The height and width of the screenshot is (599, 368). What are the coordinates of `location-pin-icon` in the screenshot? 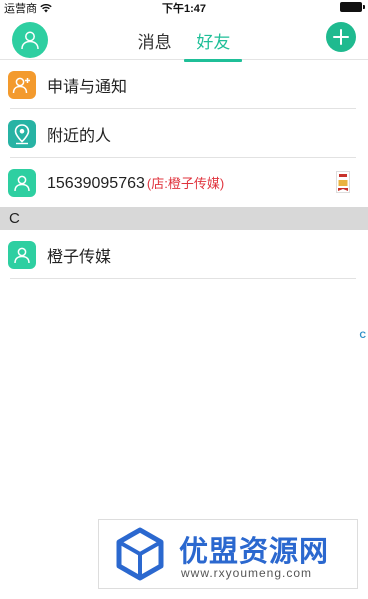 It's located at (22, 133).